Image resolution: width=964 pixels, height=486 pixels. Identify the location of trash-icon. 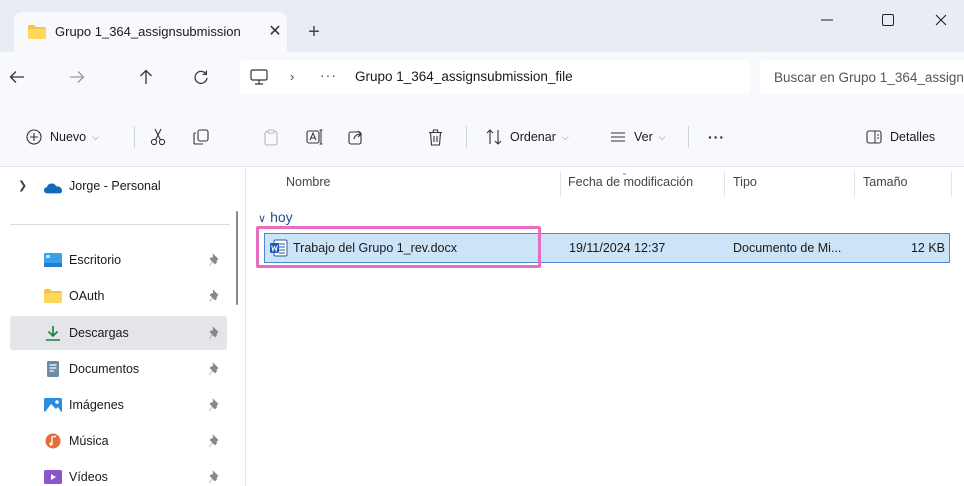
(435, 137).